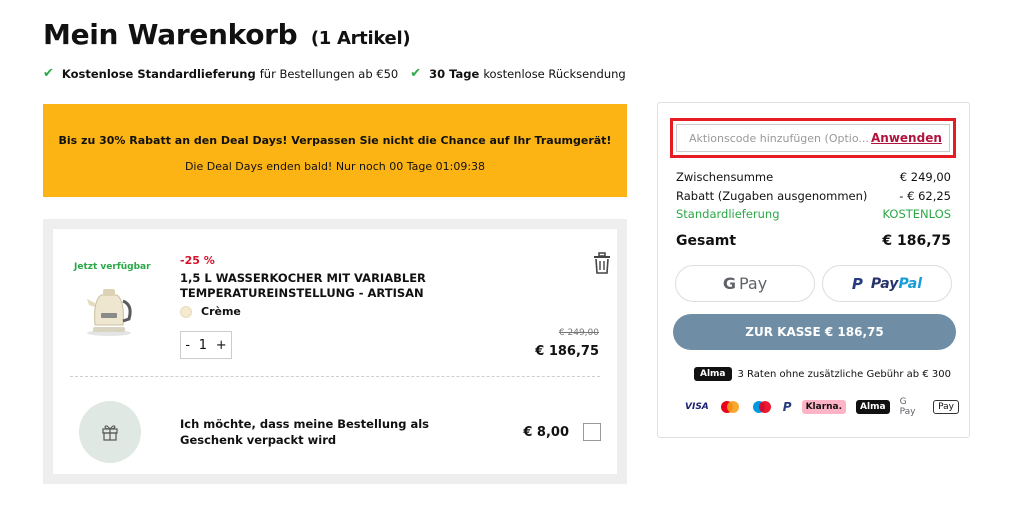  Describe the element at coordinates (329, 73) in the screenshot. I see `benefit-text: für Bestellungen ab €50` at that location.